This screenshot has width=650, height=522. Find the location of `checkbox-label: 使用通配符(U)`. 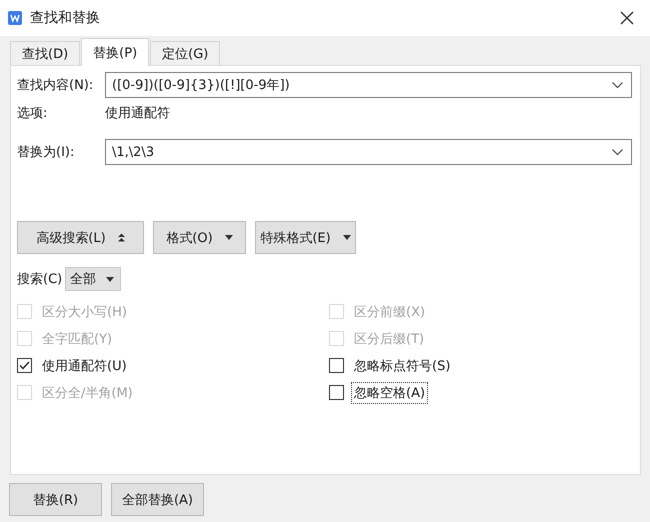

checkbox-label: 使用通配符(U) is located at coordinates (84, 367).